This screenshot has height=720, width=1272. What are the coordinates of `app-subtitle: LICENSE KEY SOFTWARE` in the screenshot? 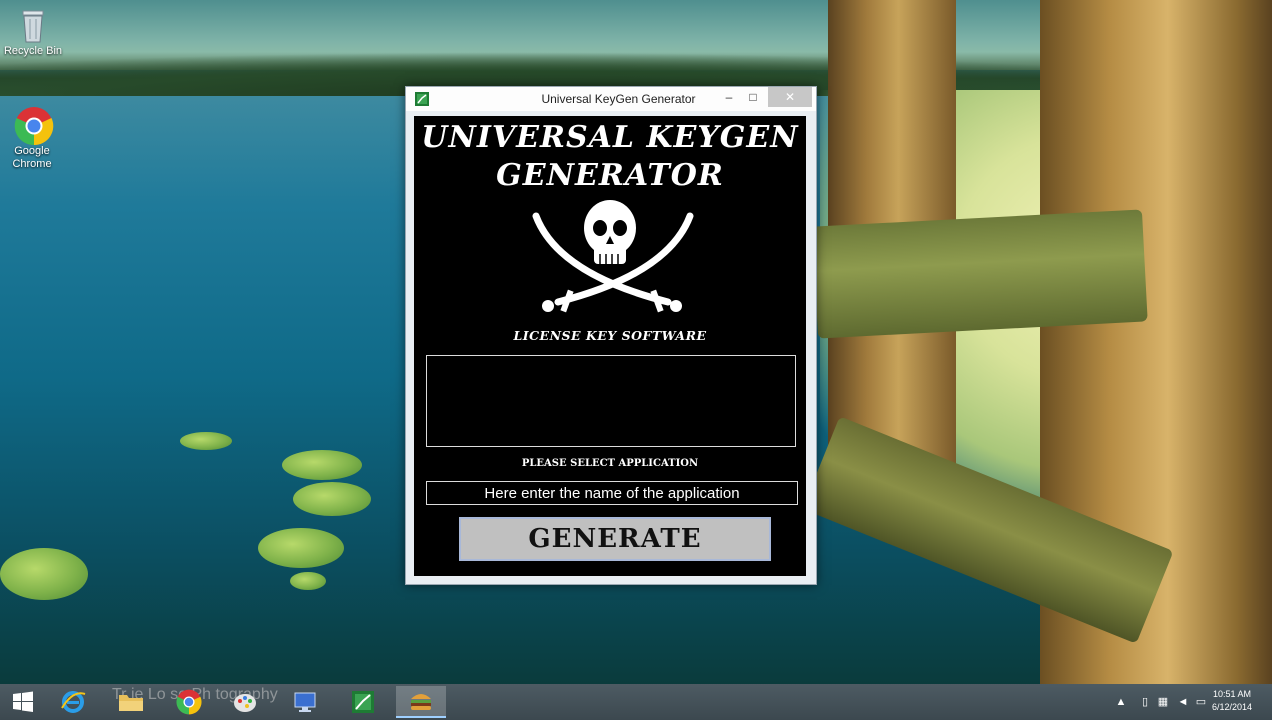 It's located at (610, 335).